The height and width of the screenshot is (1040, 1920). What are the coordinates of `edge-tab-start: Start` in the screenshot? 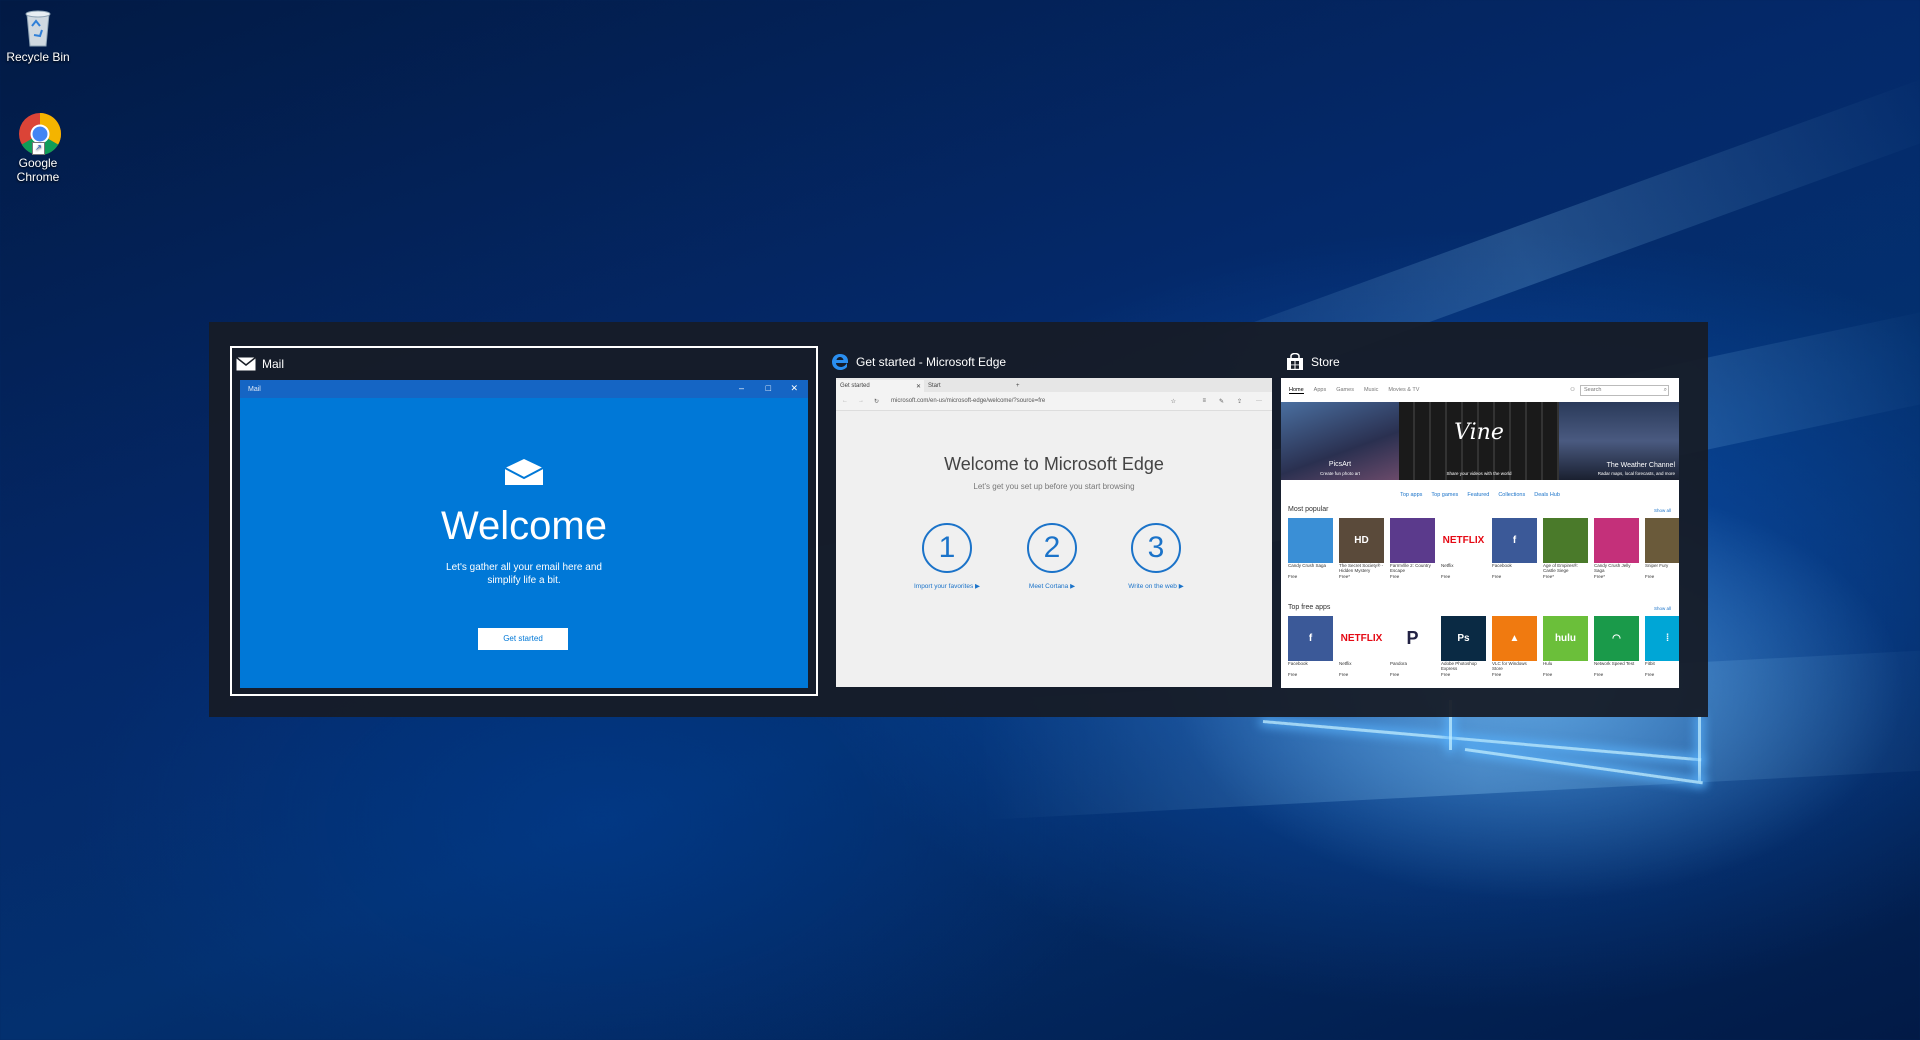 It's located at (934, 386).